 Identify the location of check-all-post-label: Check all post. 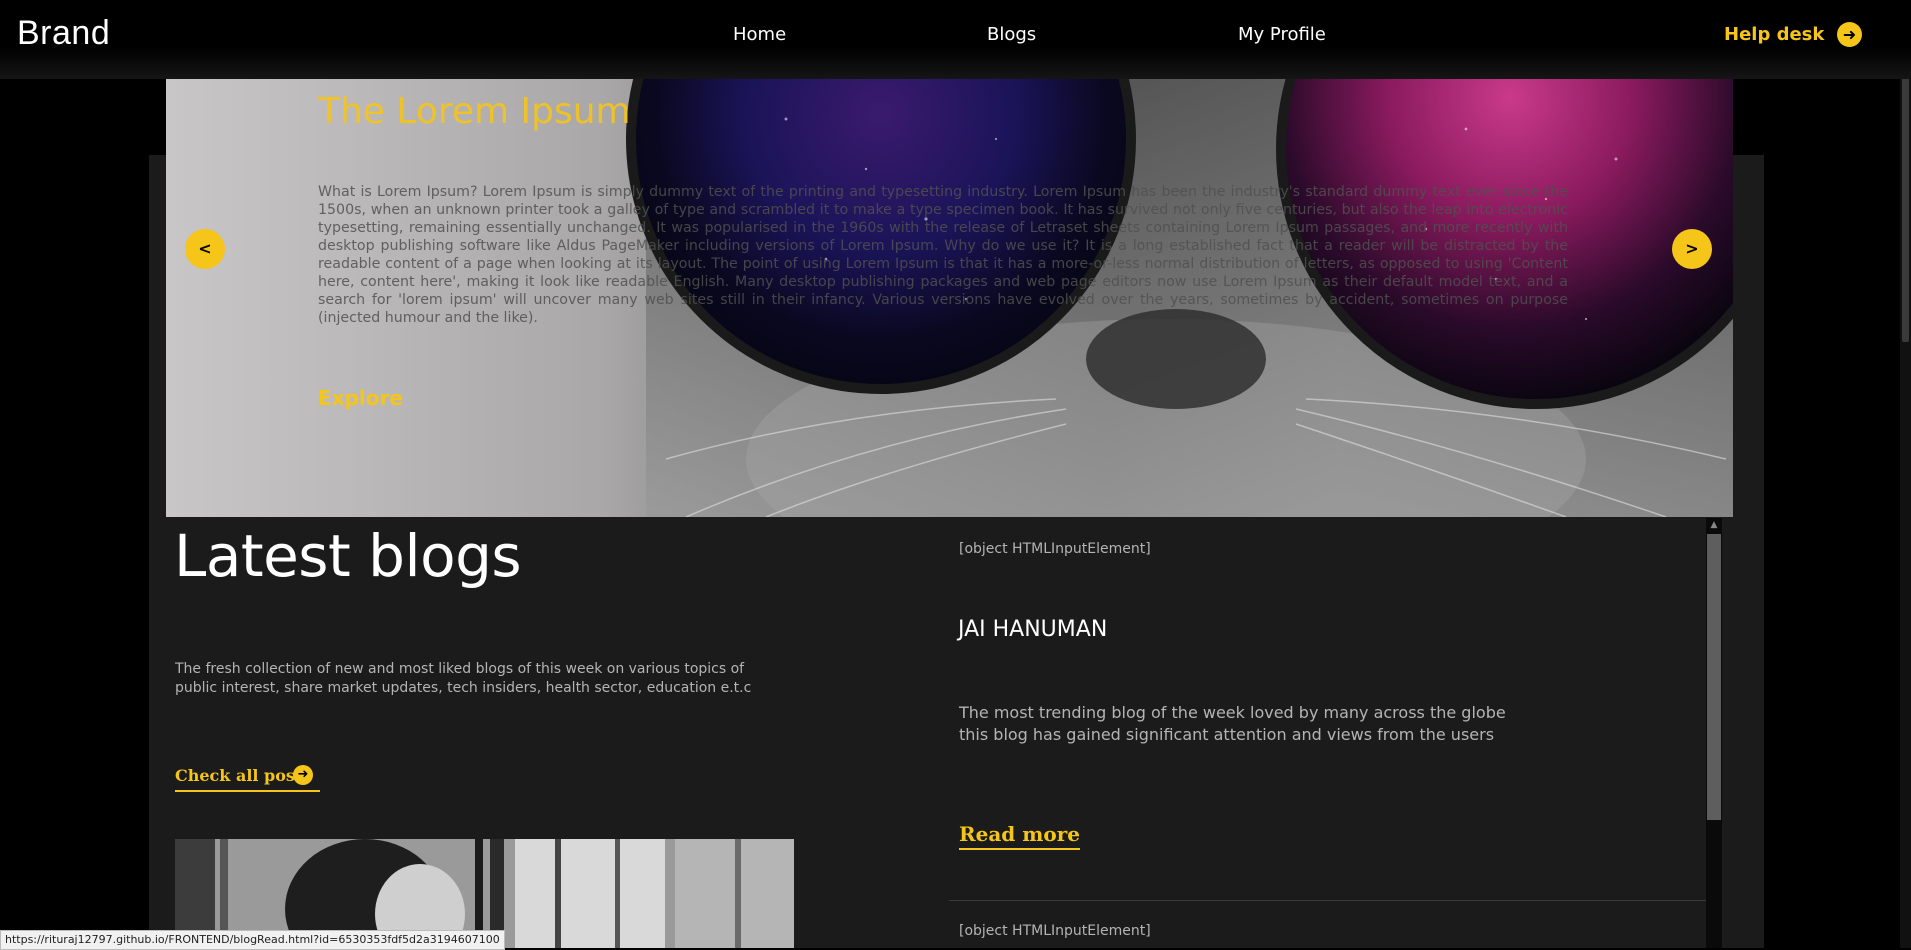
(239, 775).